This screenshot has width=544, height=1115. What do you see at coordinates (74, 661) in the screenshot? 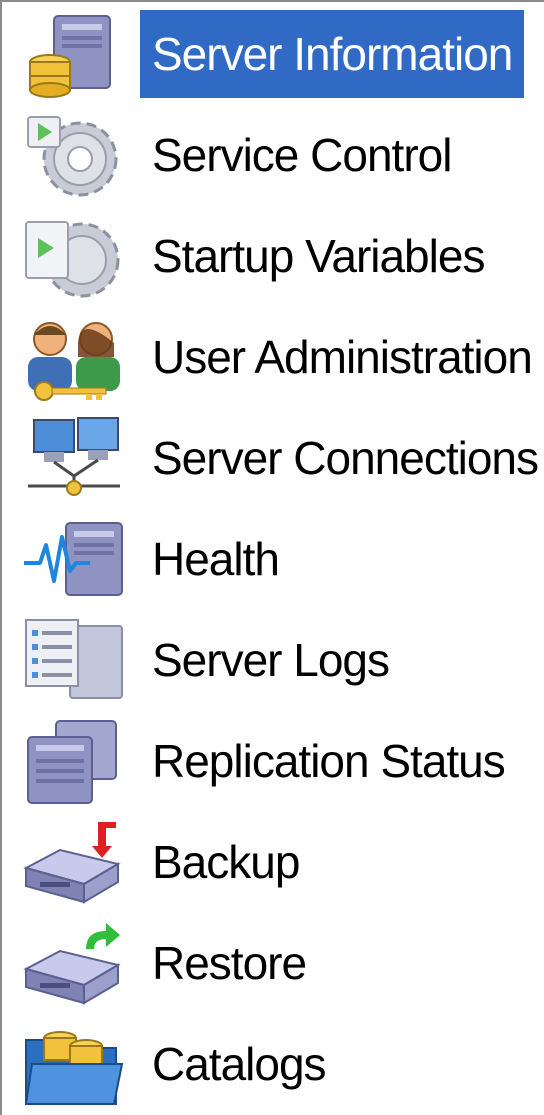
I see `log-documents-icon` at bounding box center [74, 661].